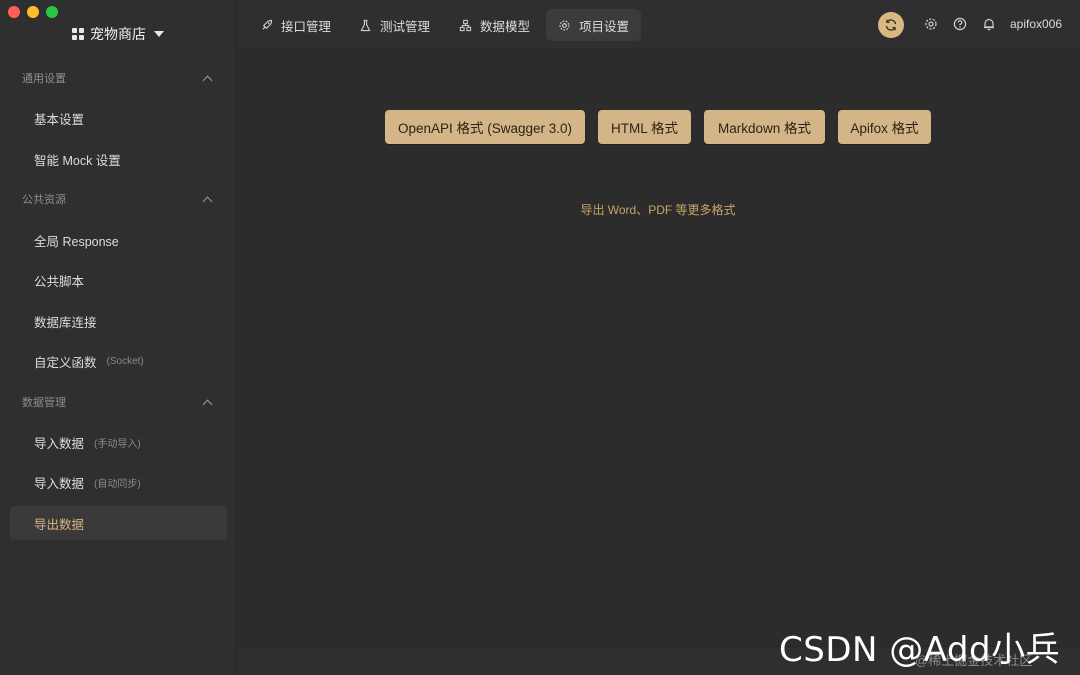  I want to click on group-public-resources: 公共资源, so click(118, 199).